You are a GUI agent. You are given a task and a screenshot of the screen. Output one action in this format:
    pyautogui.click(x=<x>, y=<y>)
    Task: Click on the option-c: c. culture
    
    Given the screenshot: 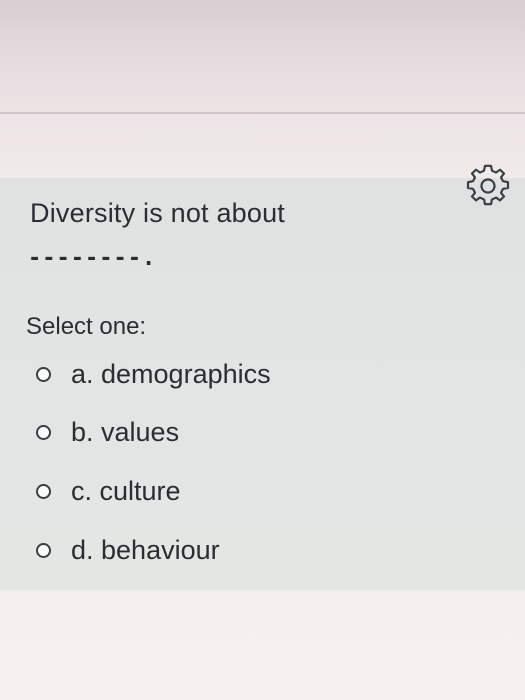 What is the action you would take?
    pyautogui.click(x=108, y=491)
    